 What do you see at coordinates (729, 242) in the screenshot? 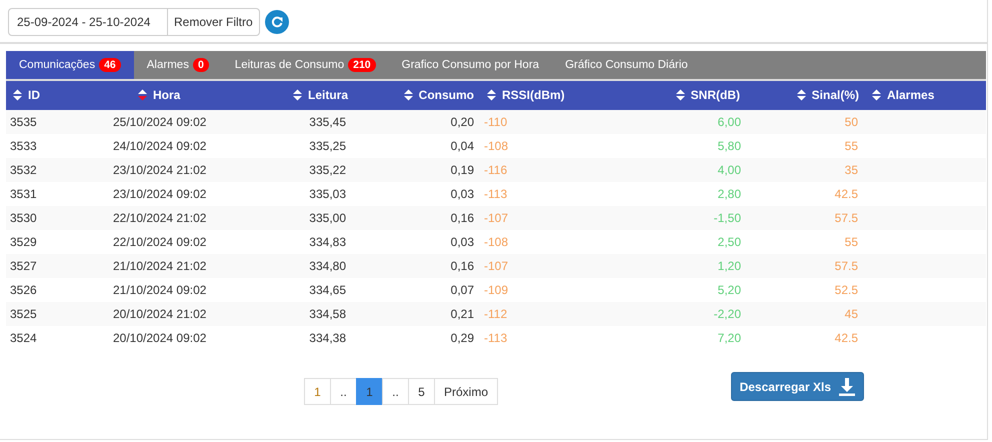
I see `table-cell: 2,50` at bounding box center [729, 242].